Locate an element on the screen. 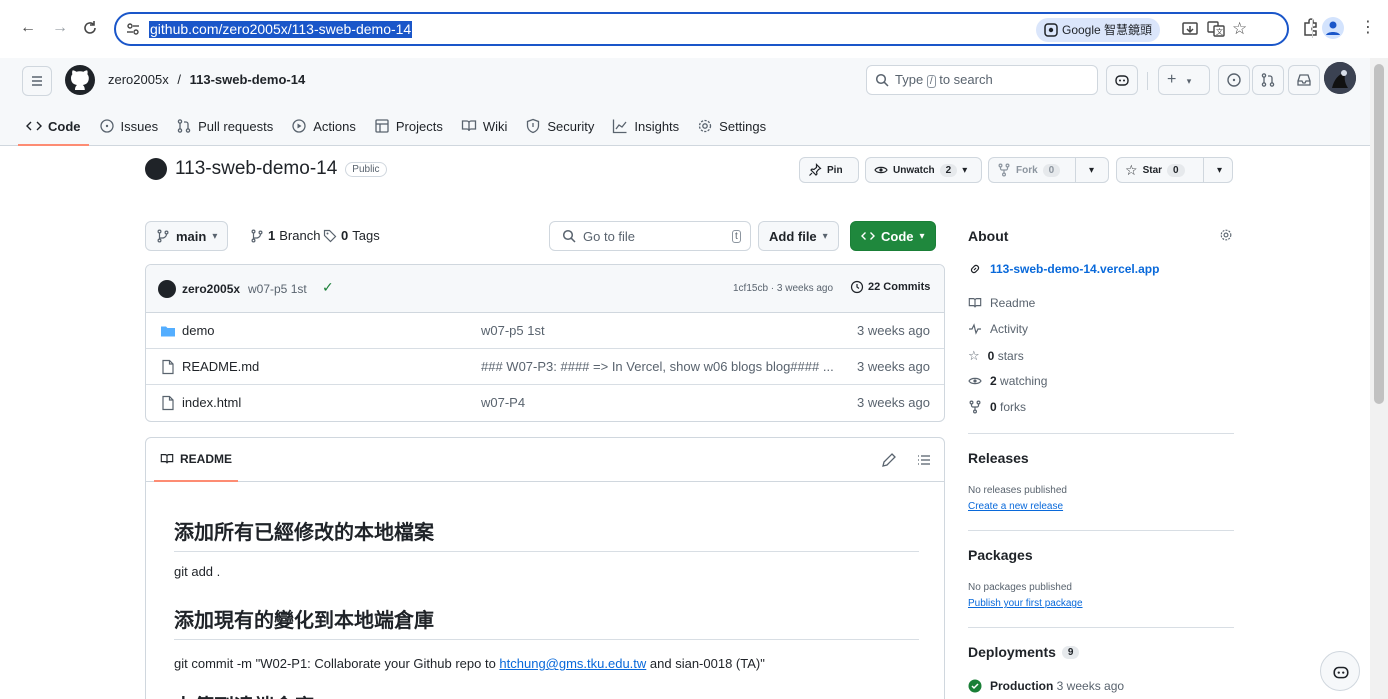 Image resolution: width=1388 pixels, height=699 pixels. fork-button: Fork 0 ▾ is located at coordinates (1048, 170).